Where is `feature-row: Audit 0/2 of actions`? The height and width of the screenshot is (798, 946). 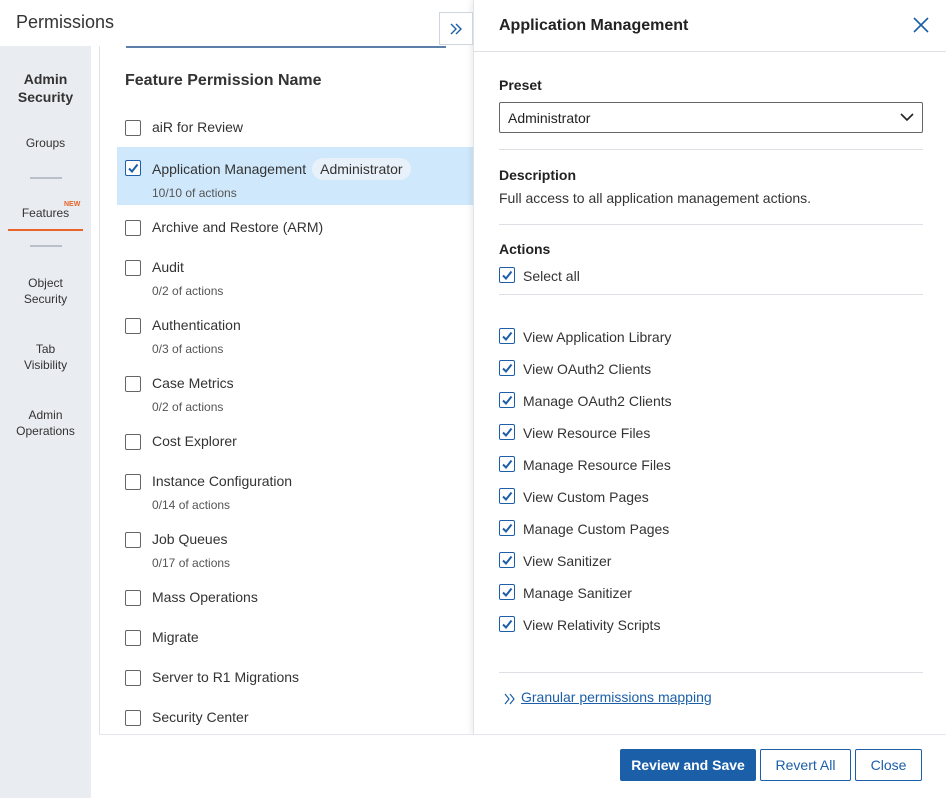
feature-row: Audit 0/2 of actions is located at coordinates (295, 281).